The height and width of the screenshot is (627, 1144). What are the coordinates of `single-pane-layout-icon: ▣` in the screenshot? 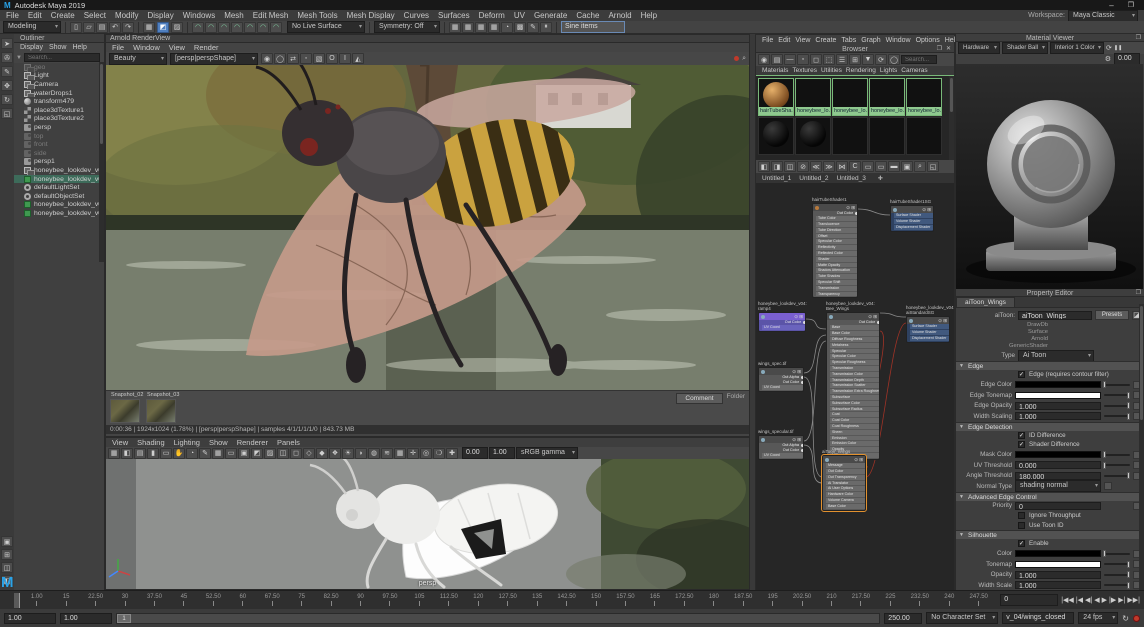 It's located at (7, 541).